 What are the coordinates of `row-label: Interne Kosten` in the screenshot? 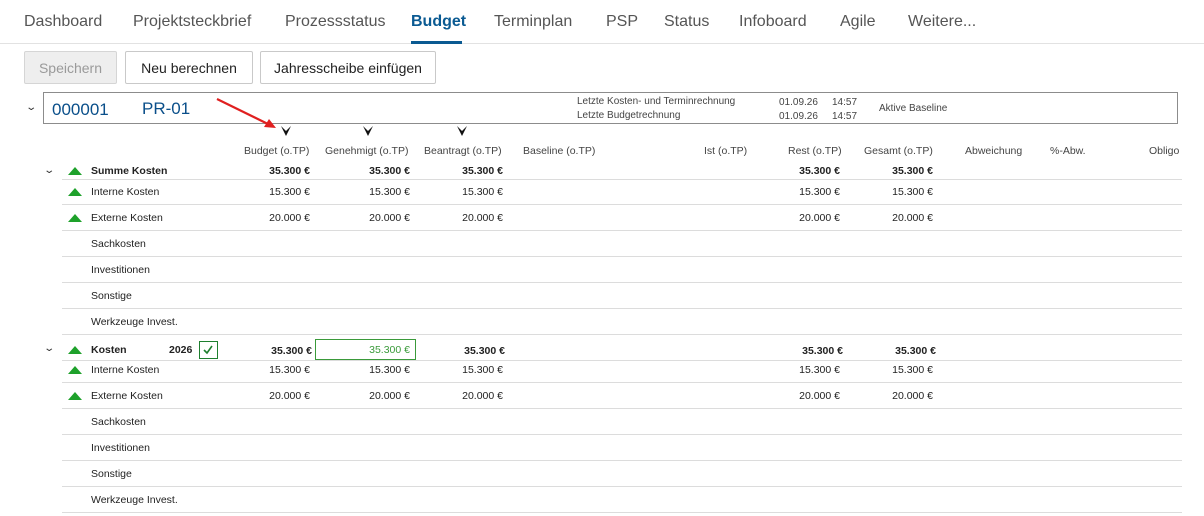 It's located at (125, 192).